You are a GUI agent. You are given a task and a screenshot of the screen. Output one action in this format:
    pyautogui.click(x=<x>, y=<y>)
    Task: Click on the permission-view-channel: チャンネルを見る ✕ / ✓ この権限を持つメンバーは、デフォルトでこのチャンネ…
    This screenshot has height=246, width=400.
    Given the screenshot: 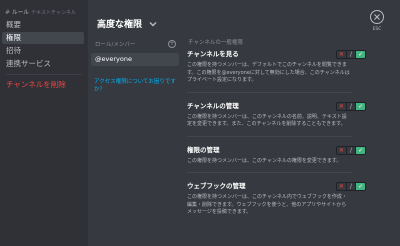 What is the action you would take?
    pyautogui.click(x=276, y=67)
    